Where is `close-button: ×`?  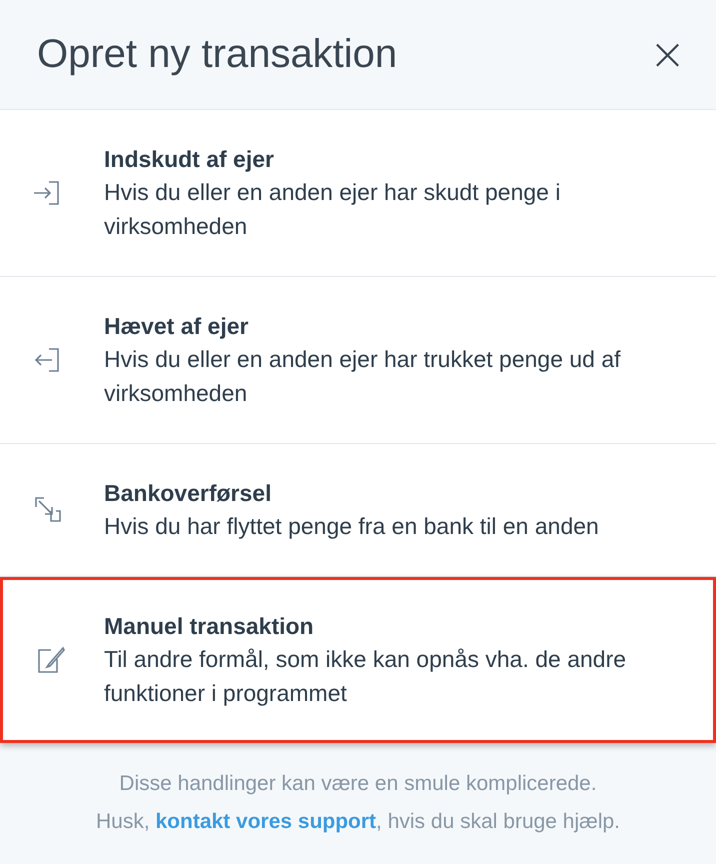 close-button: × is located at coordinates (667, 54).